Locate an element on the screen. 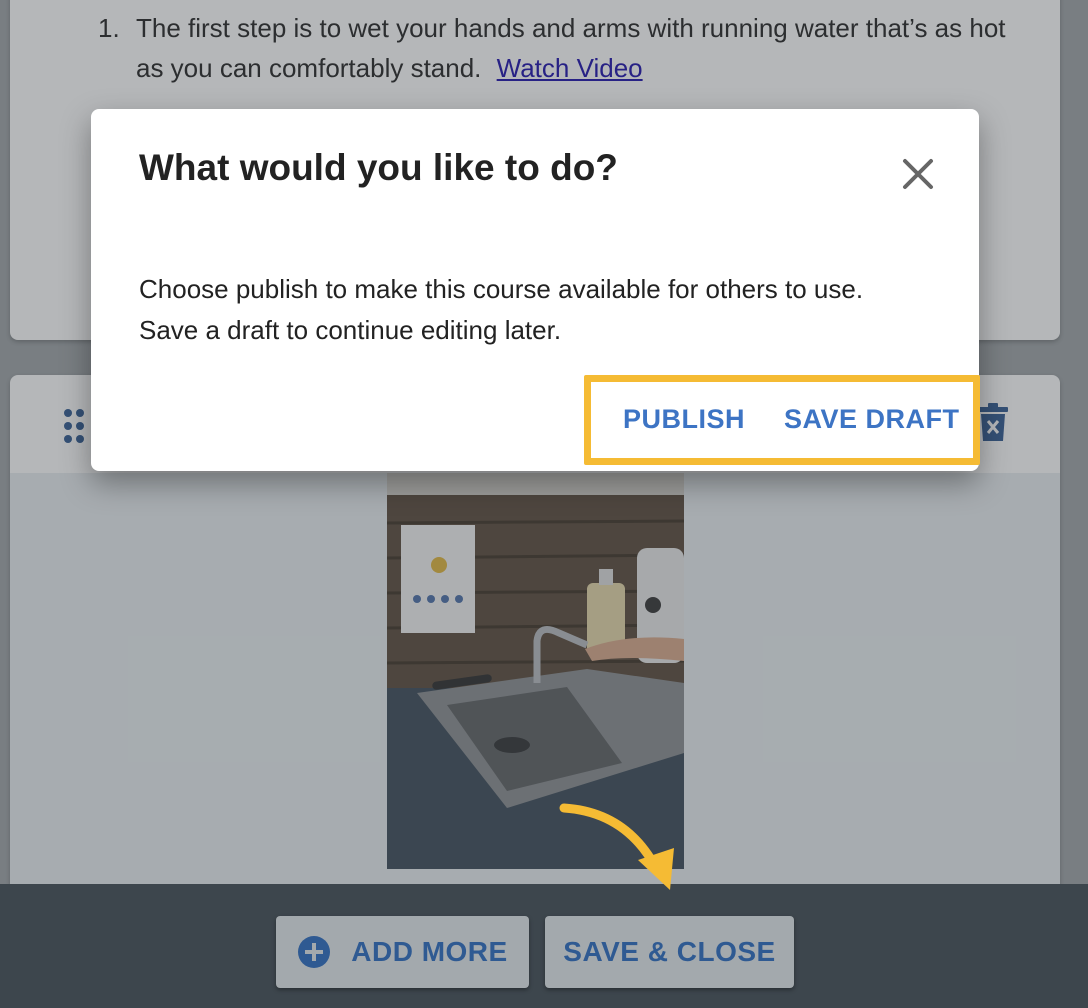  publish-button: PUBLISH is located at coordinates (684, 419).